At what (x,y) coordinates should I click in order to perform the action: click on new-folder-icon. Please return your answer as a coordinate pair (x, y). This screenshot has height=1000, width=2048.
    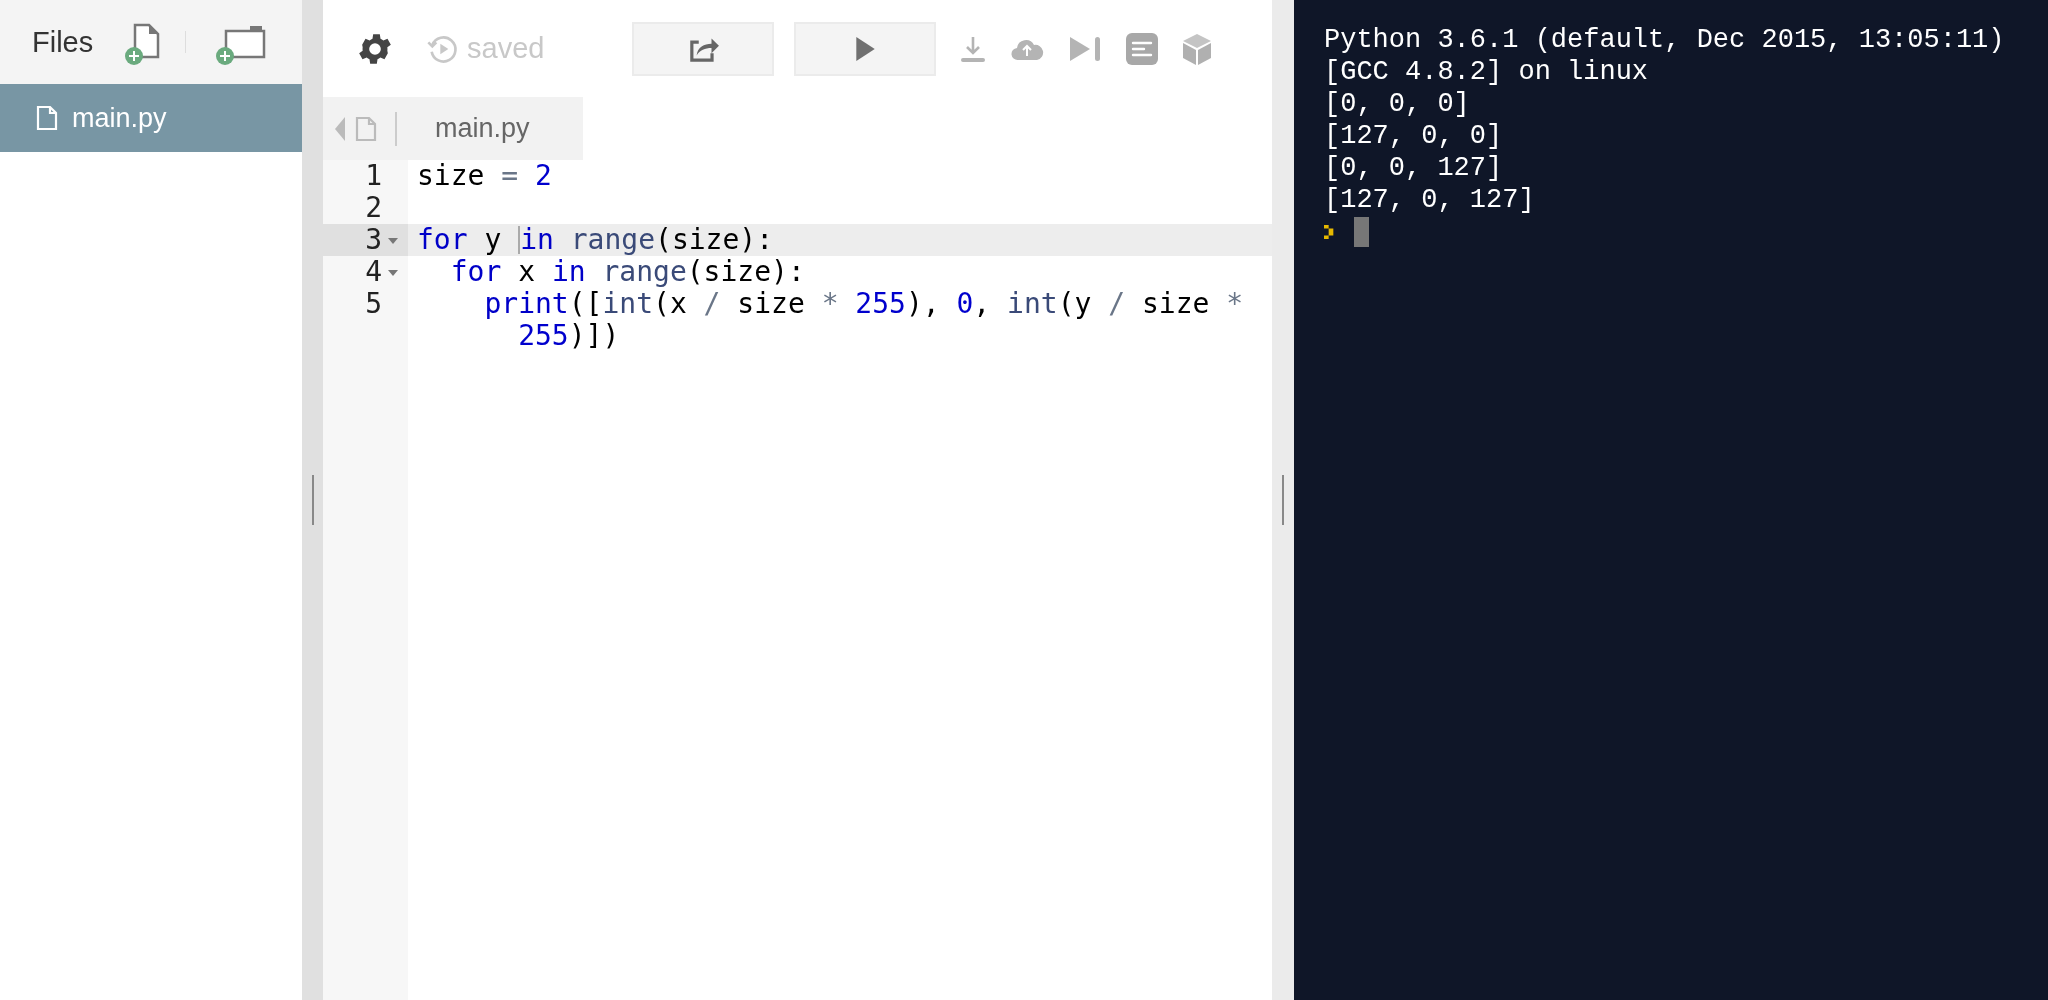
    Looking at the image, I should click on (240, 45).